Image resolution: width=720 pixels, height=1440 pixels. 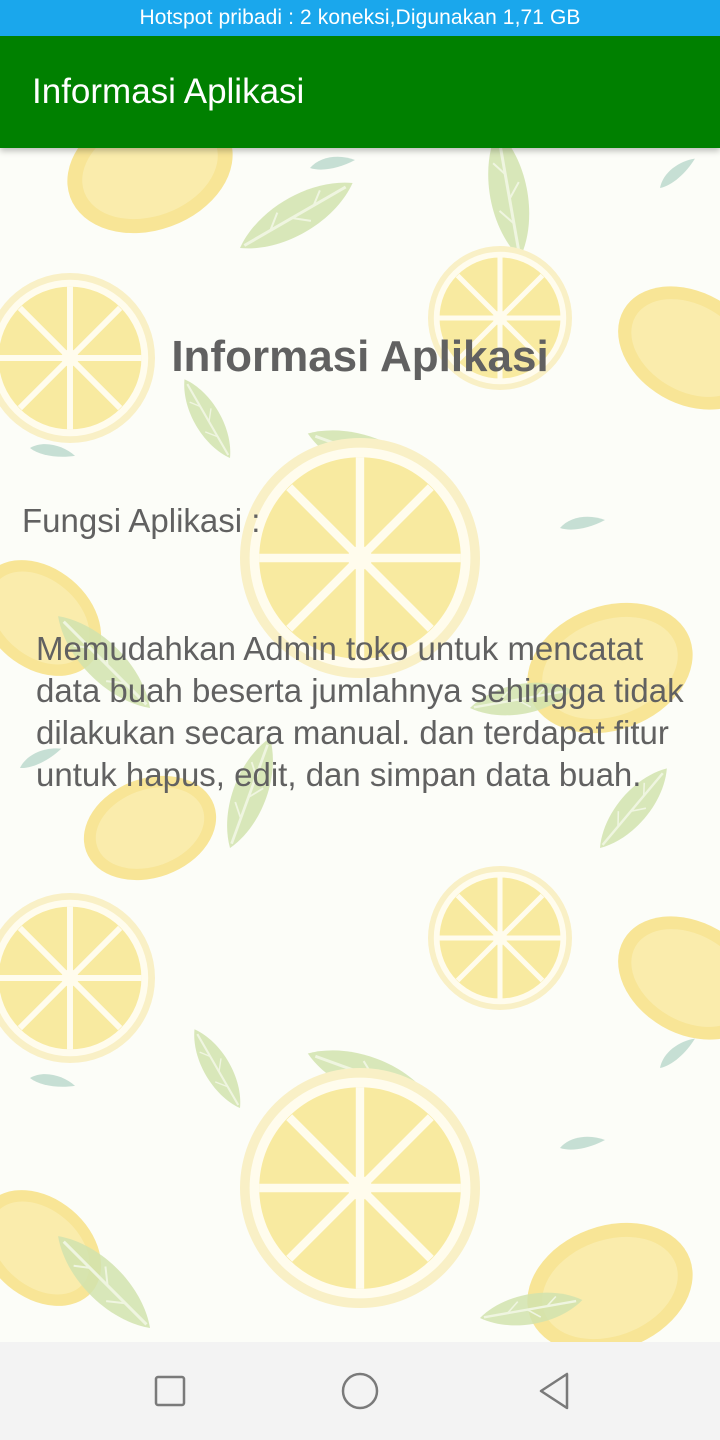 I want to click on circle-icon, so click(x=360, y=1391).